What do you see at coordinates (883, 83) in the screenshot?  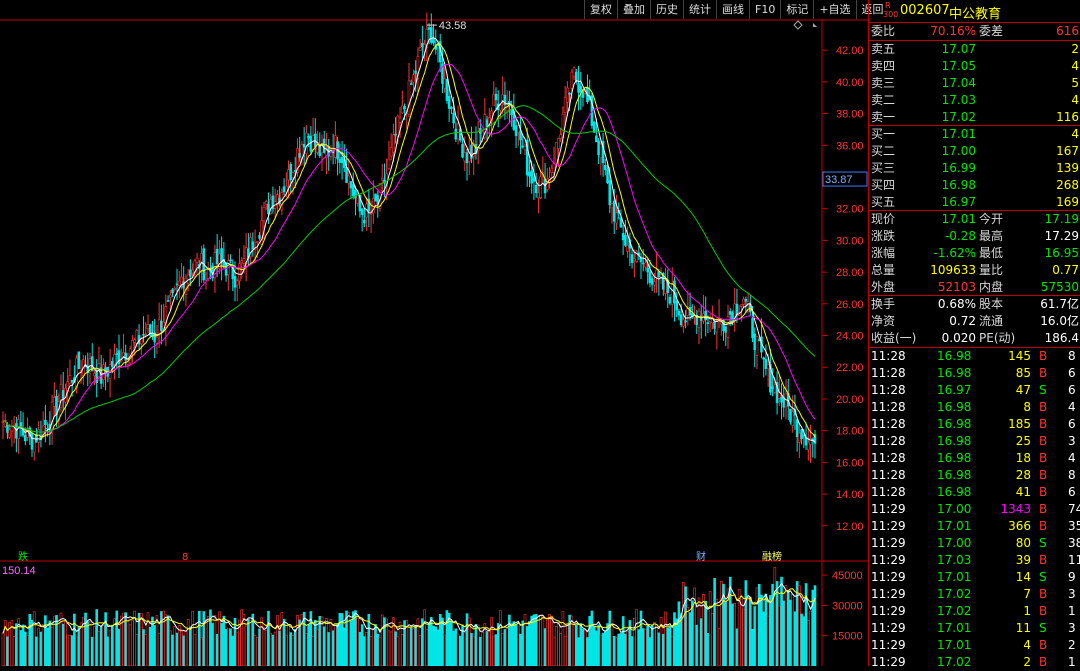 I see `ask-level-label: 卖三` at bounding box center [883, 83].